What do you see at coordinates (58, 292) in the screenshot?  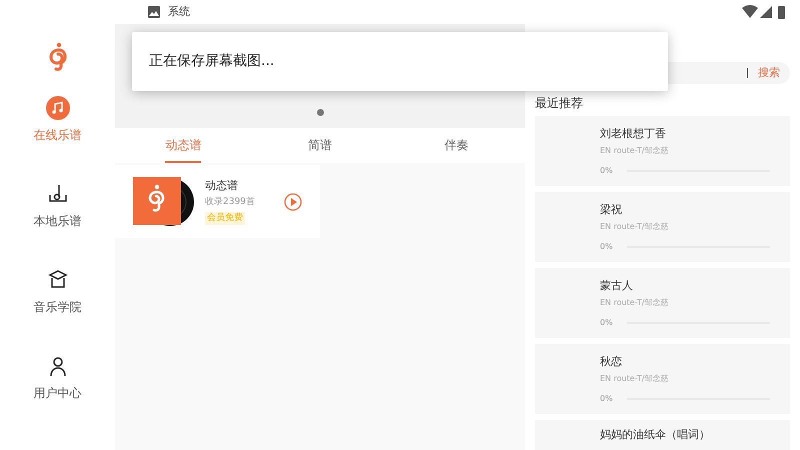 I see `nav-item: 音乐学院` at bounding box center [58, 292].